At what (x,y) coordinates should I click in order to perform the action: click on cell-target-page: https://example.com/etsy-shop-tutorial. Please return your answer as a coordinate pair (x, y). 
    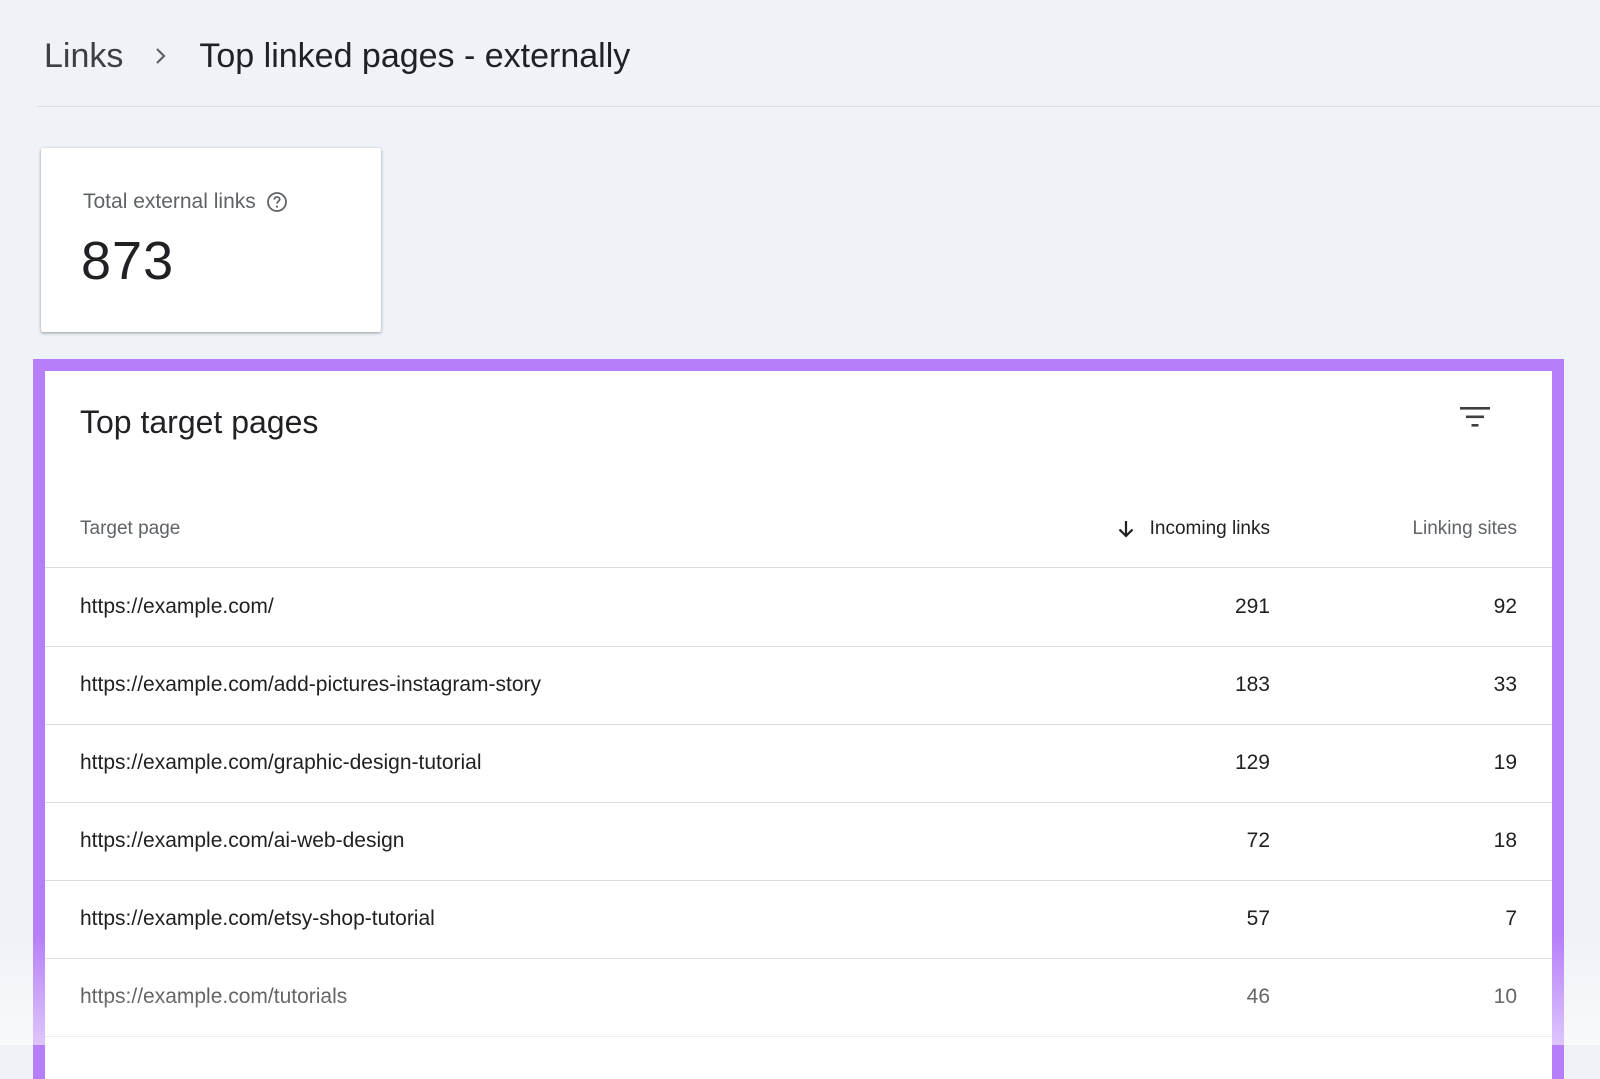
    Looking at the image, I should click on (257, 919).